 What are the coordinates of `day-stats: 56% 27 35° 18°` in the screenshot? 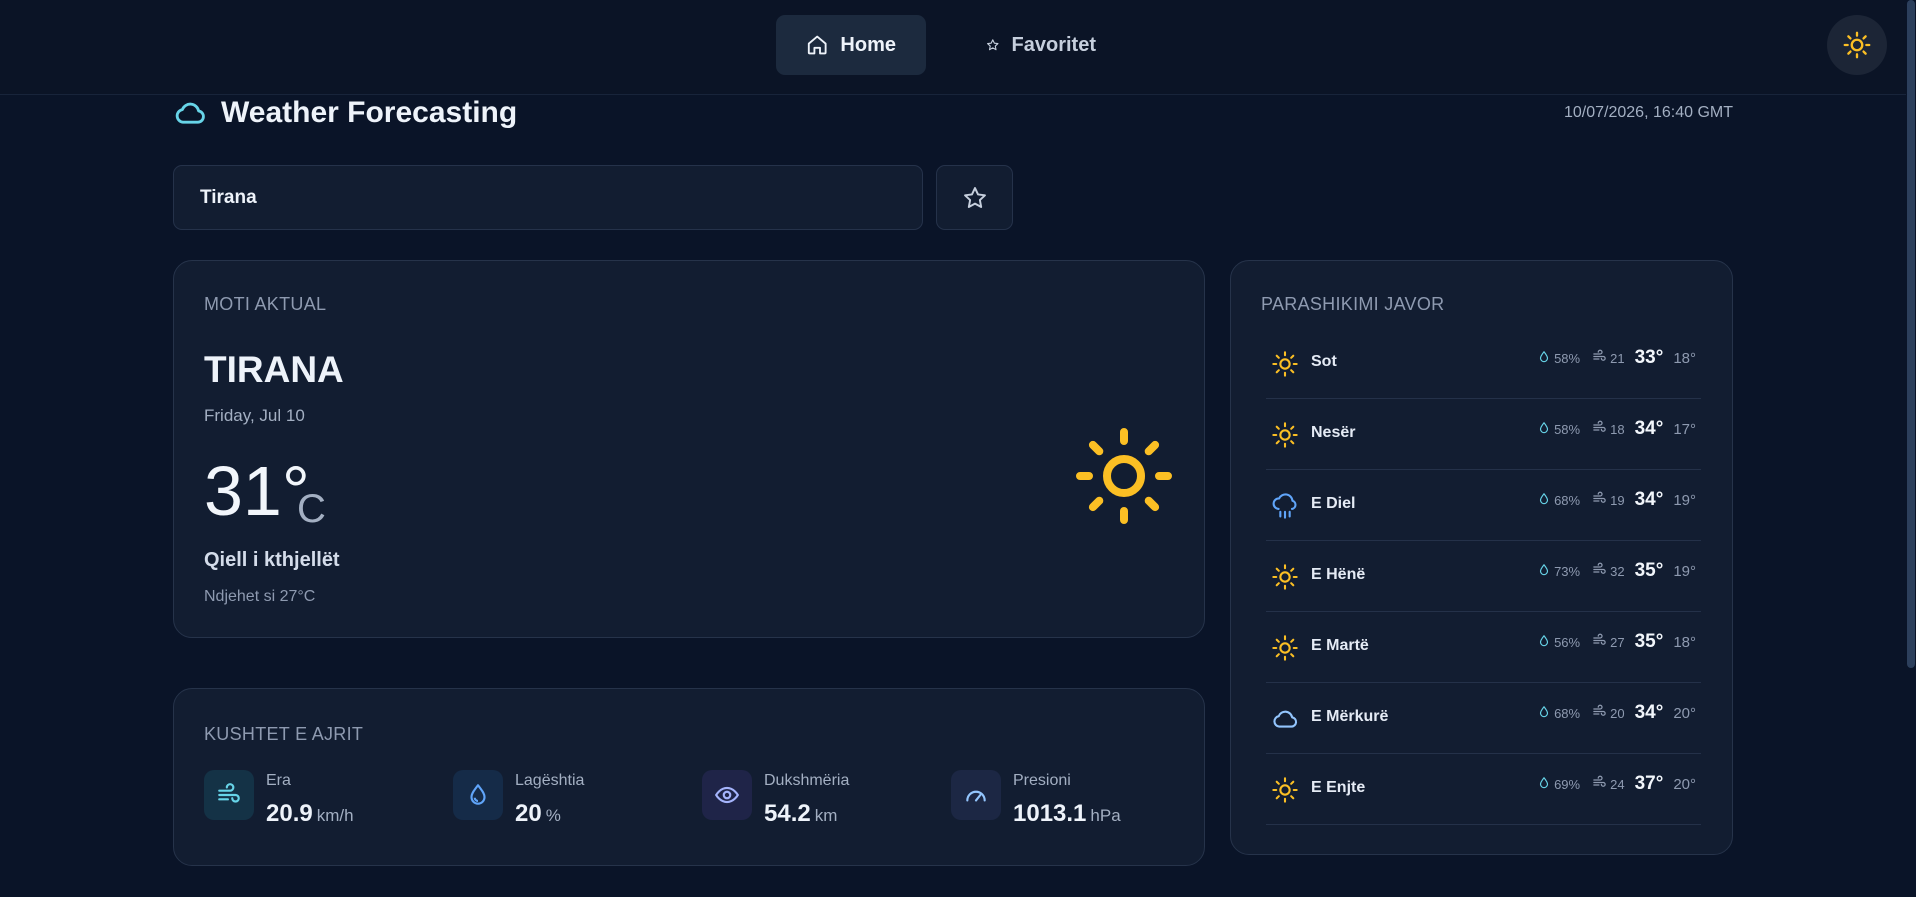 It's located at (1610, 642).